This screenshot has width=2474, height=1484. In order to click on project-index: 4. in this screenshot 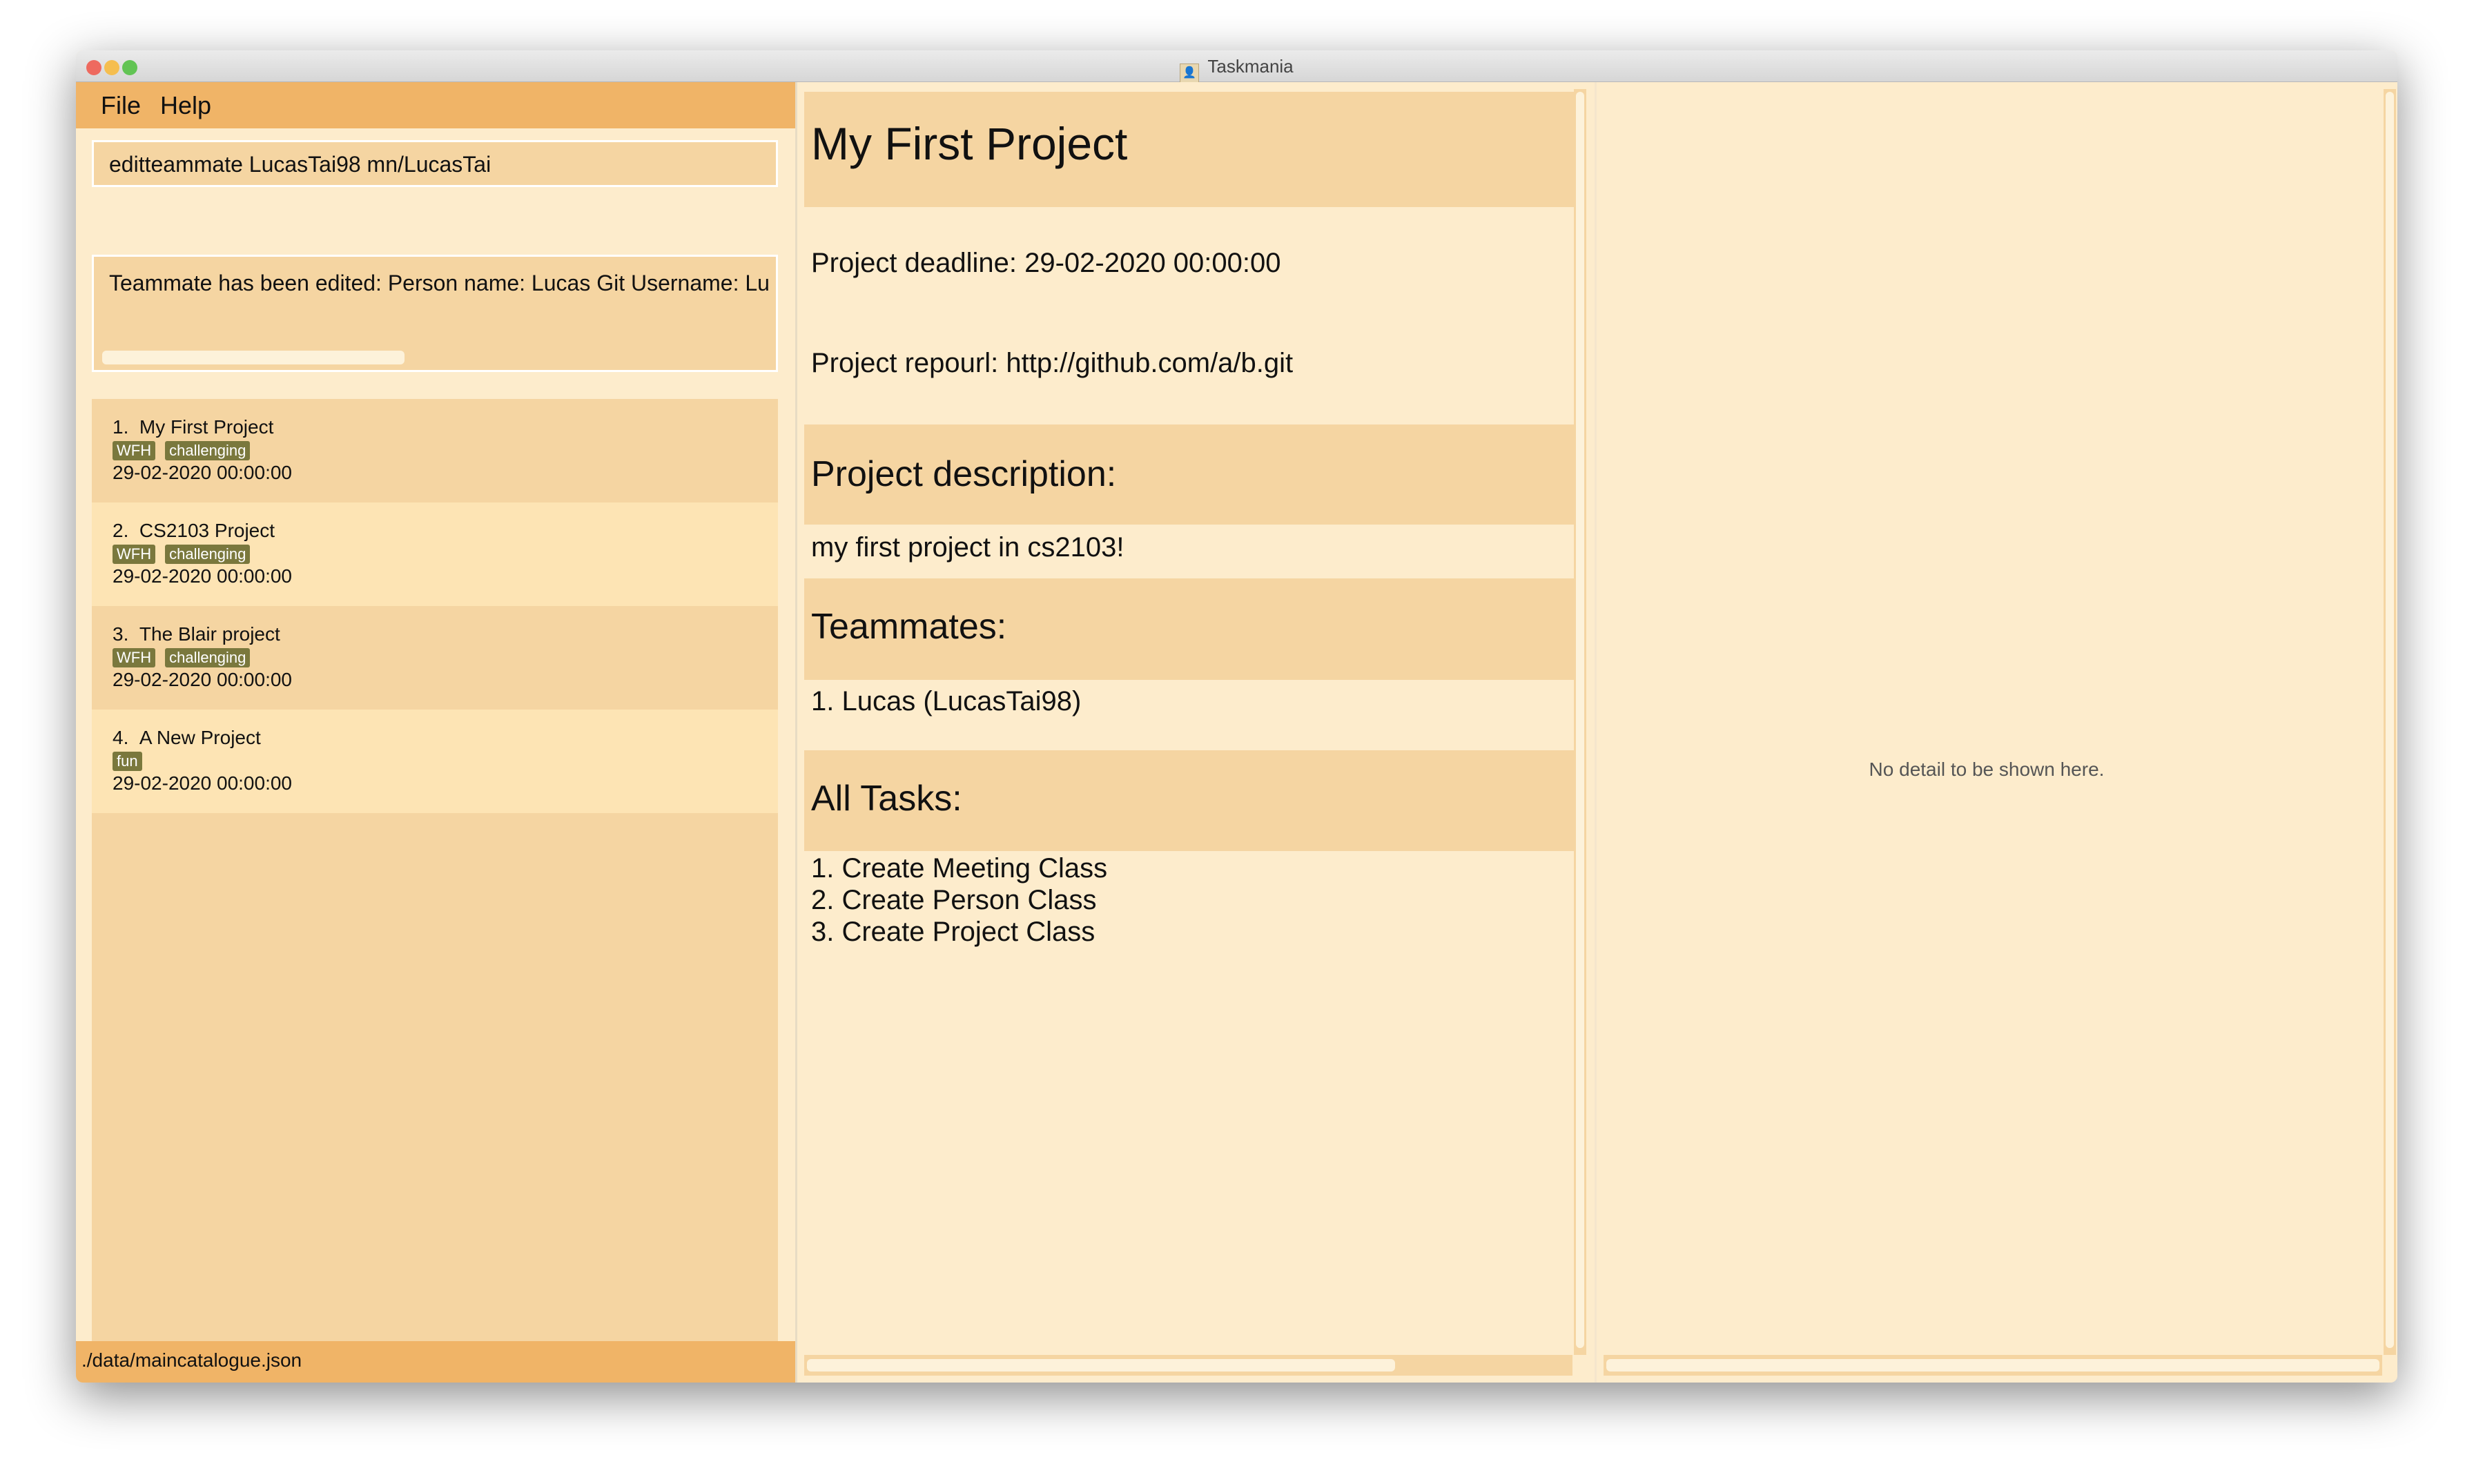, I will do `click(121, 737)`.